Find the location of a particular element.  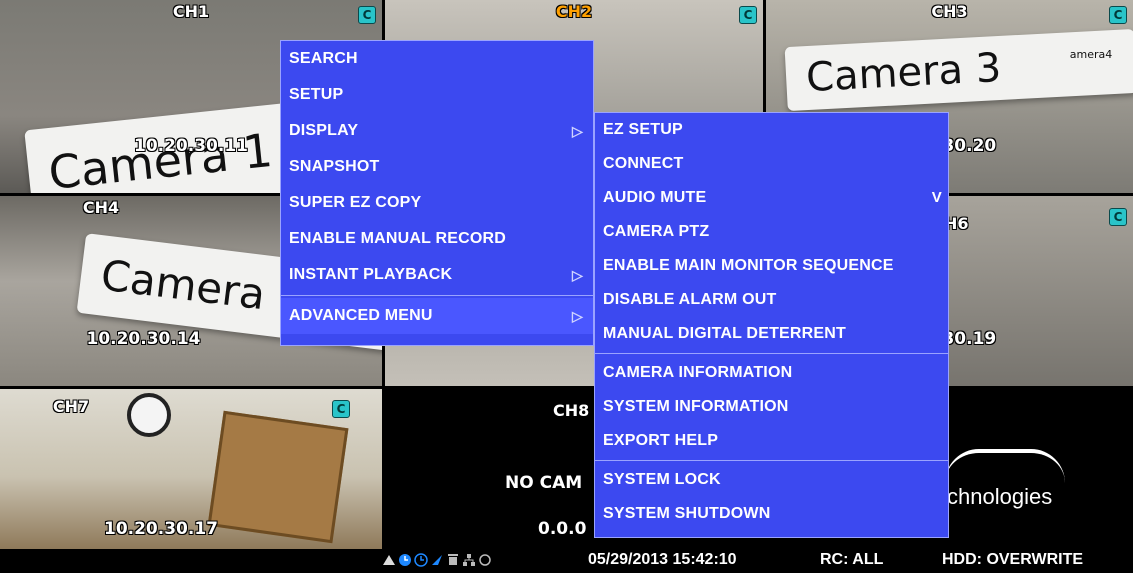

menu-item-enable-manual-record: ENABLE MANUAL RECORD is located at coordinates (437, 239).